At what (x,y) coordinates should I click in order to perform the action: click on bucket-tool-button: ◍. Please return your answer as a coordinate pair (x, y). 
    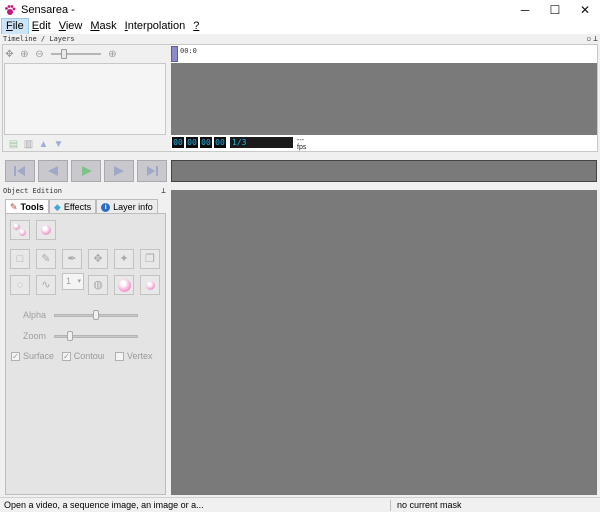
    Looking at the image, I should click on (98, 285).